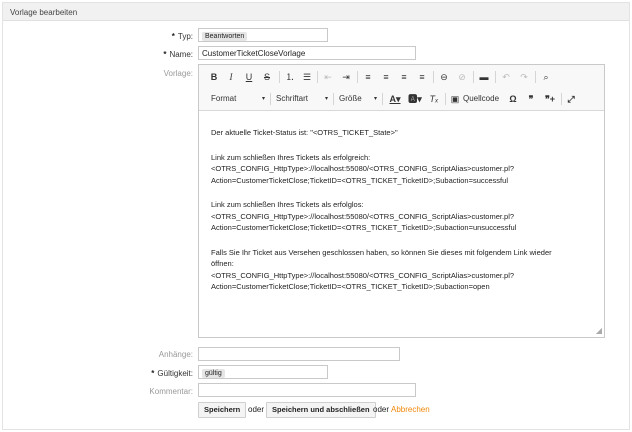  Describe the element at coordinates (483, 99) in the screenshot. I see `source-button: Quellcode` at that location.